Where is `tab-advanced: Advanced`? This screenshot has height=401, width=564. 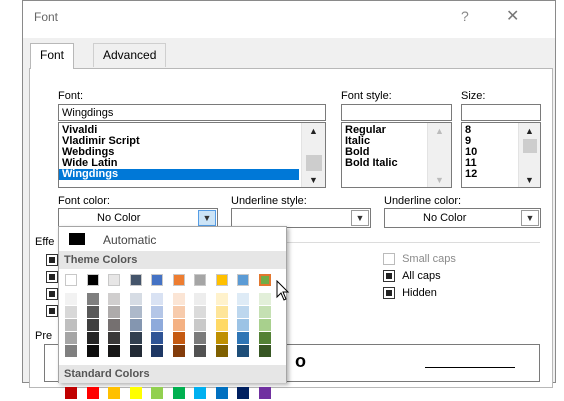
tab-advanced: Advanced is located at coordinates (130, 55).